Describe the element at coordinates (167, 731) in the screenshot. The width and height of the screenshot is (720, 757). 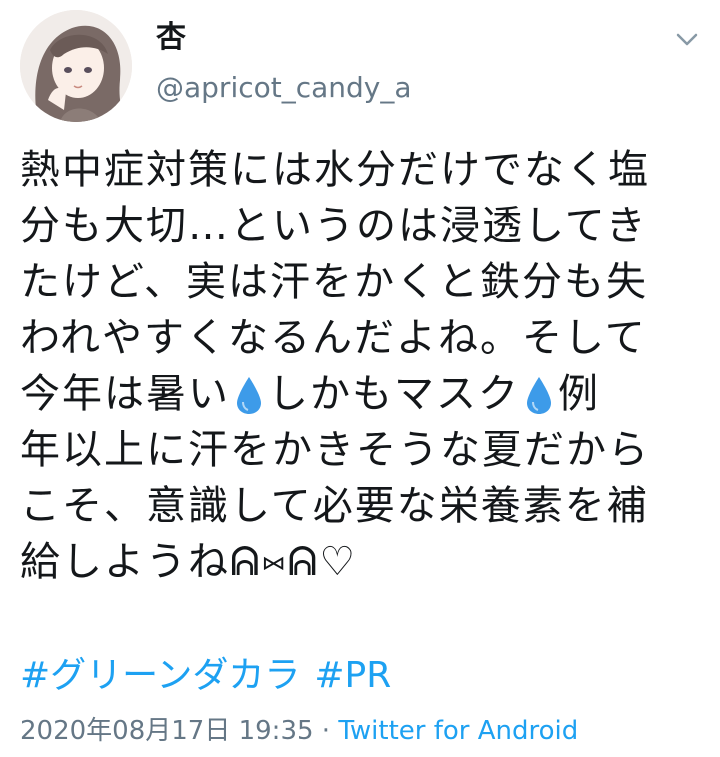
I see `tweet-timestamp: 2020年08月17日 19:35` at that location.